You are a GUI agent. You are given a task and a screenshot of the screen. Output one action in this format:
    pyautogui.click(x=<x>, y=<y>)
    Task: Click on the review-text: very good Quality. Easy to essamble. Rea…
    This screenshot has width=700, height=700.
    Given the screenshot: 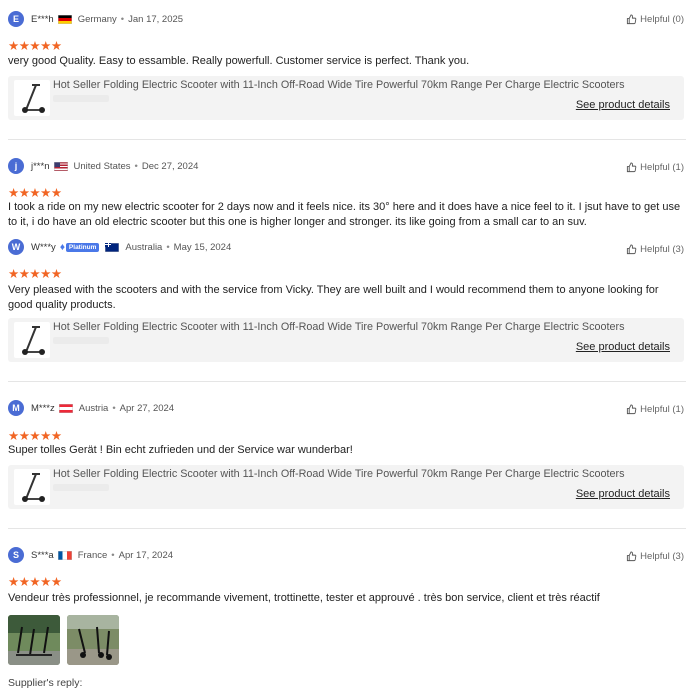 What is the action you would take?
    pyautogui.click(x=239, y=61)
    